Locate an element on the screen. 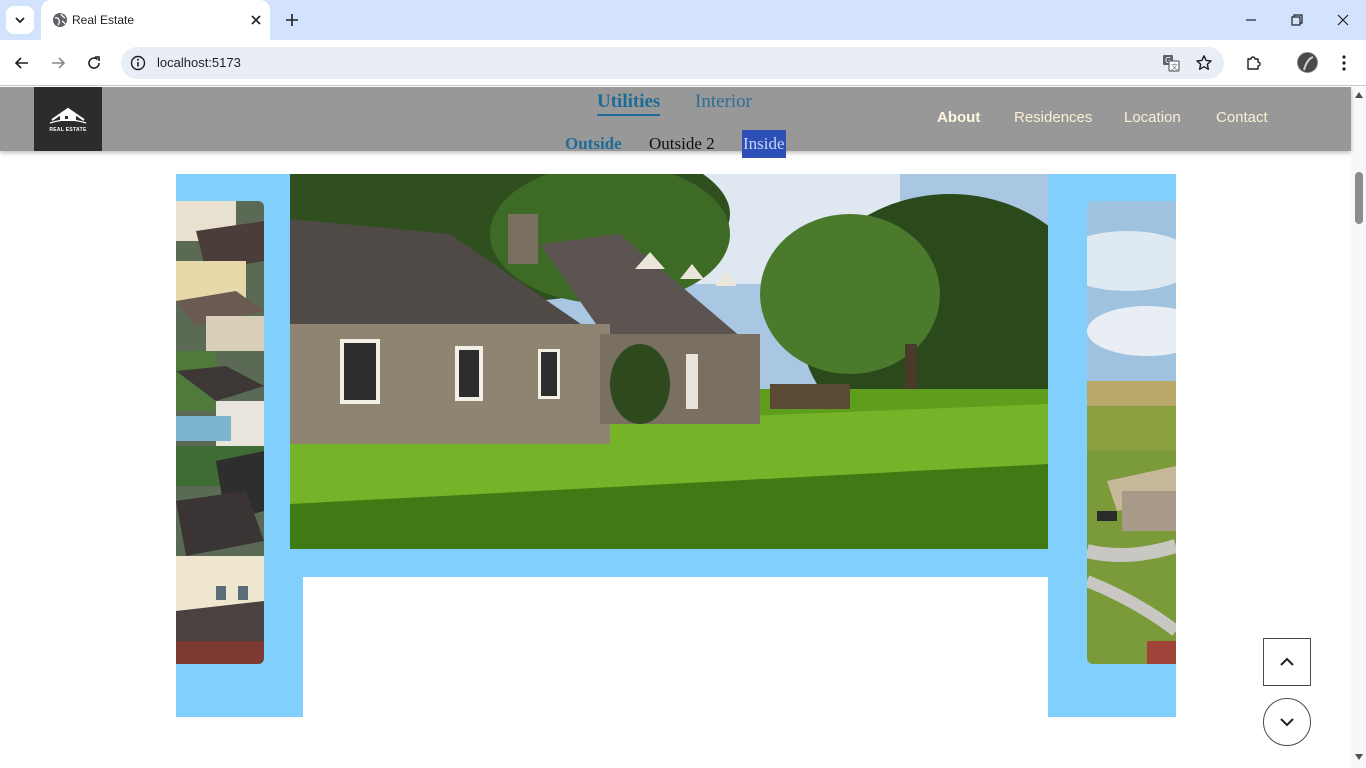  arrow-right-icon is located at coordinates (59, 63).